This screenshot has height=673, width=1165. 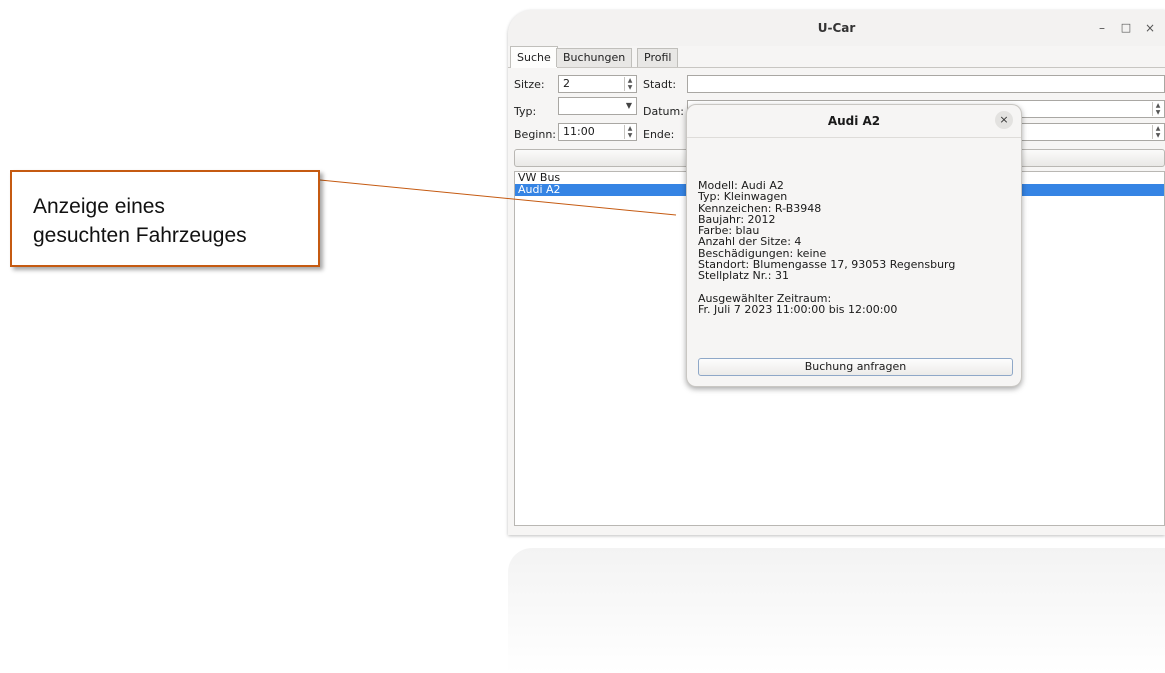 What do you see at coordinates (660, 84) in the screenshot?
I see `city-label: Stadt:` at bounding box center [660, 84].